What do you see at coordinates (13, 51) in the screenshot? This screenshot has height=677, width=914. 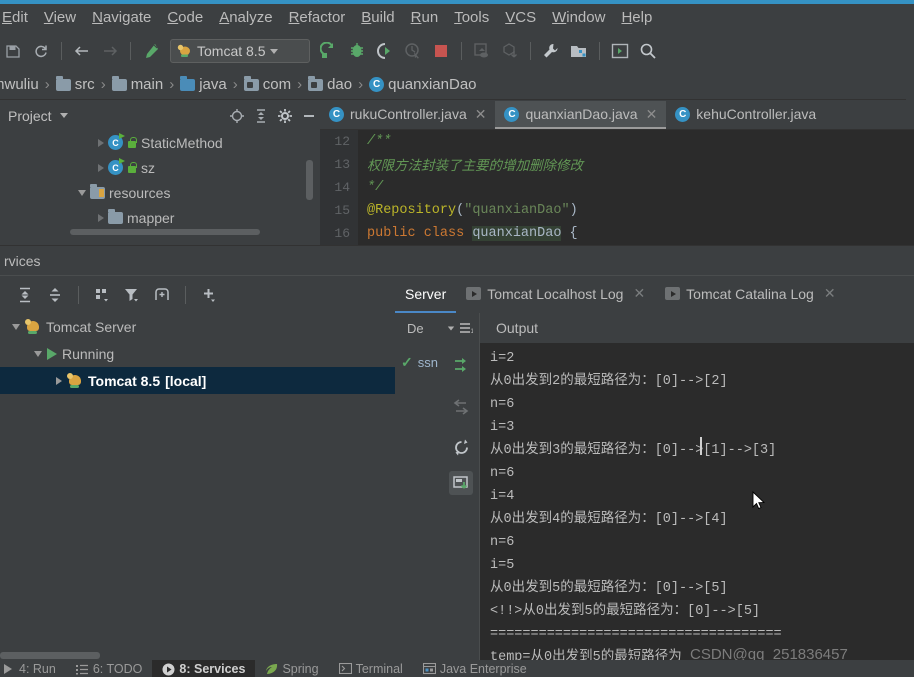 I see `save-all-icon` at bounding box center [13, 51].